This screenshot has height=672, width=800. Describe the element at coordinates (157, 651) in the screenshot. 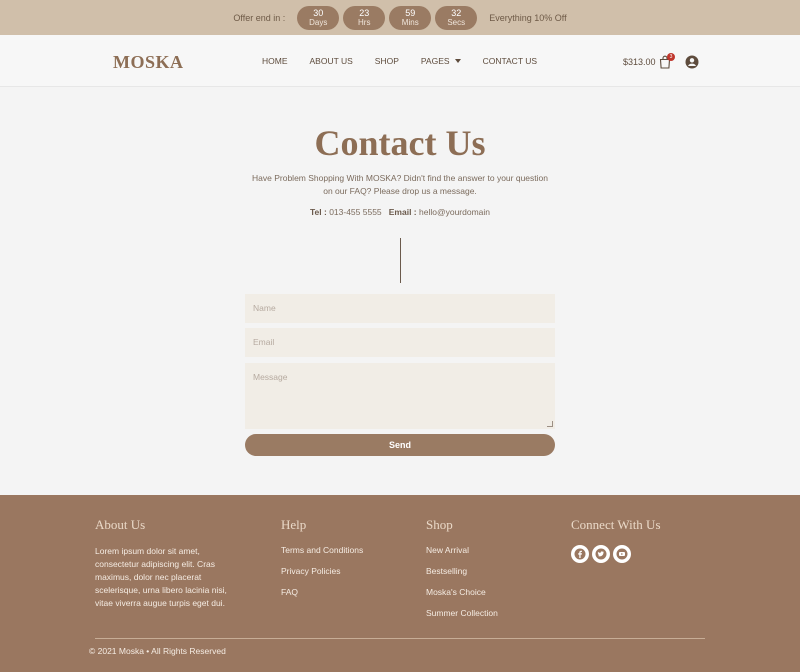

I see `copyright-text: © 2021 Moska • All Rights Reserved` at that location.